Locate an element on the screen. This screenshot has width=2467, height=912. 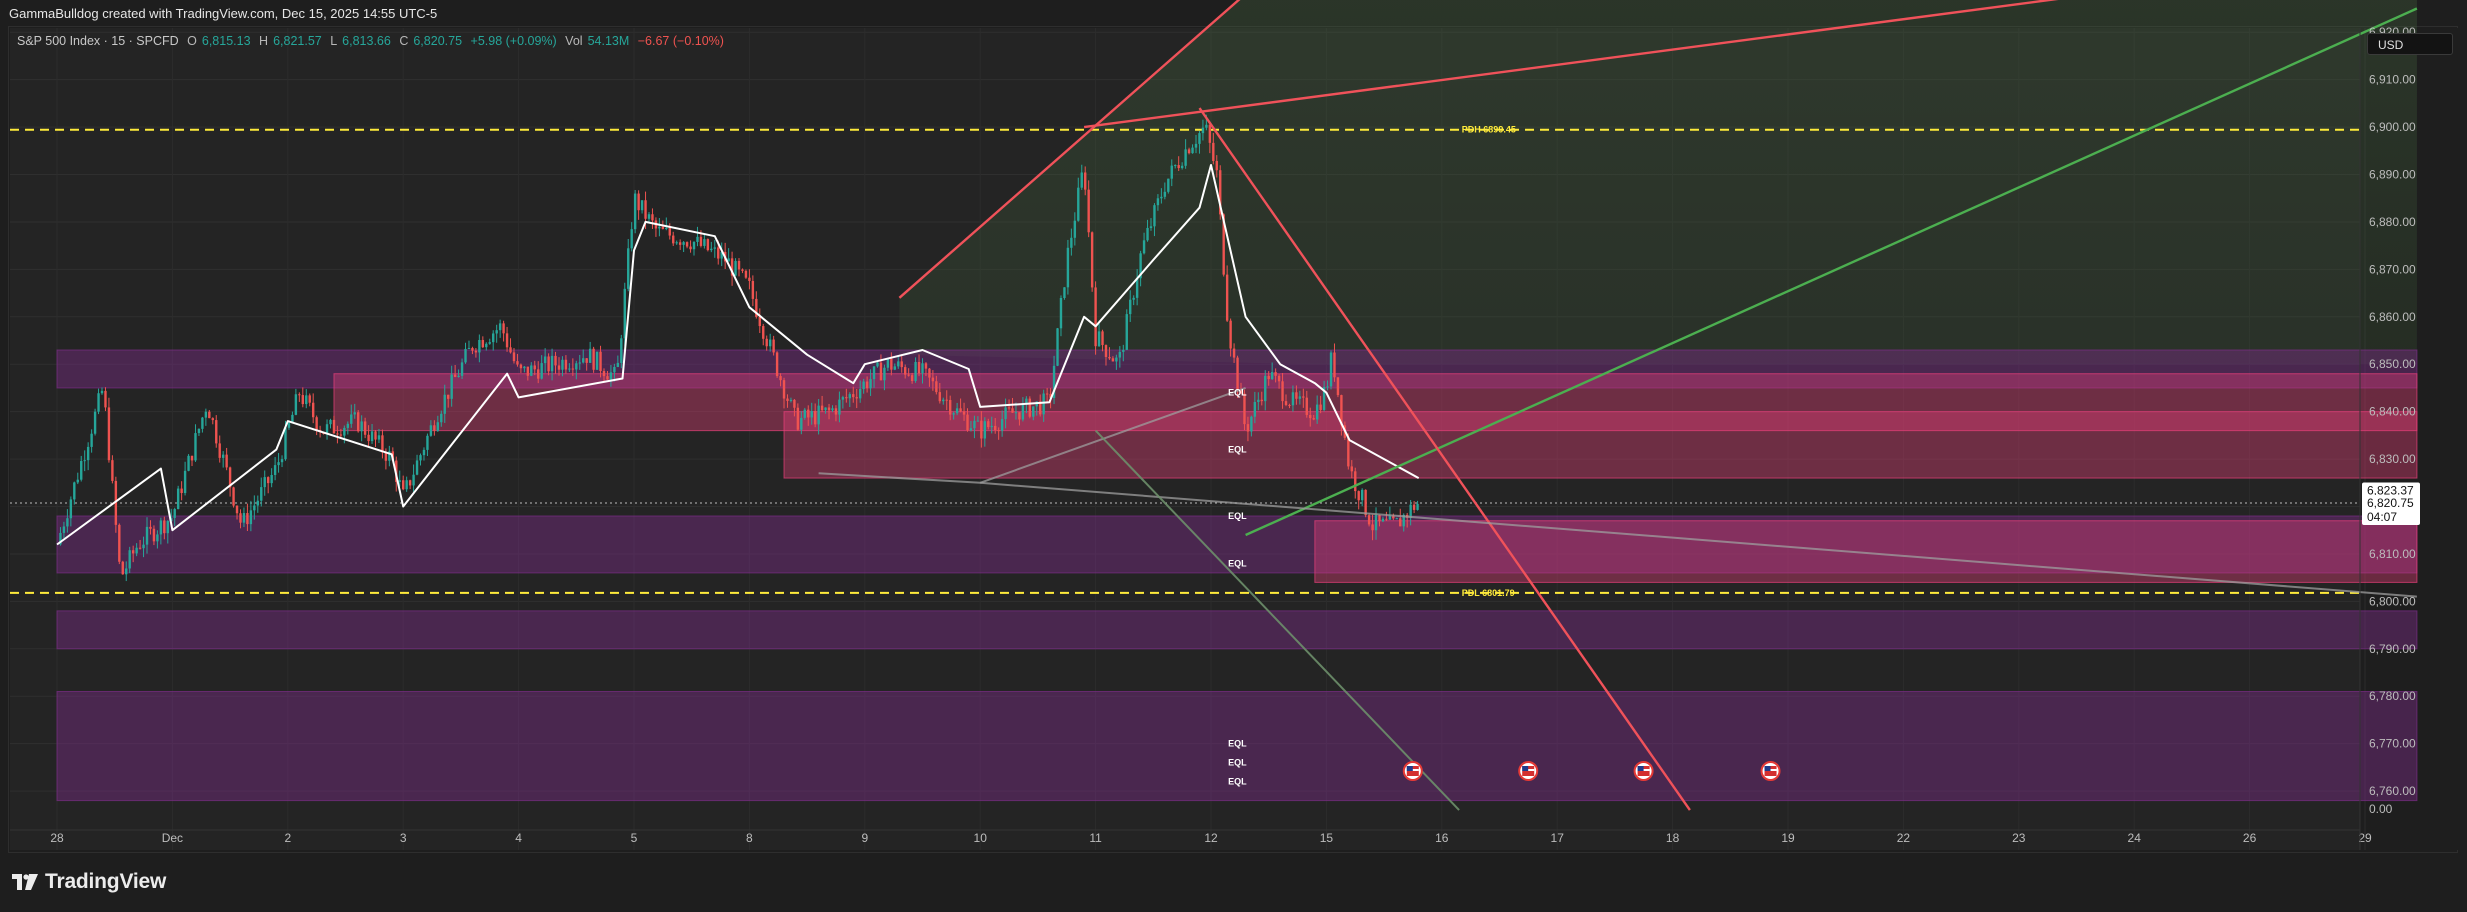
currency-selector: USD is located at coordinates (2410, 44).